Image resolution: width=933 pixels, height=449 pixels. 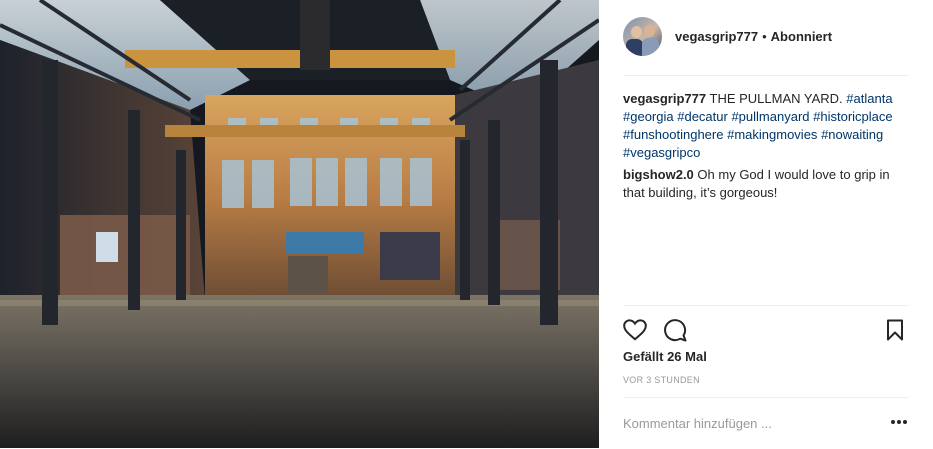 I want to click on hashtag-makingmovies: #makingmovies, so click(x=772, y=134).